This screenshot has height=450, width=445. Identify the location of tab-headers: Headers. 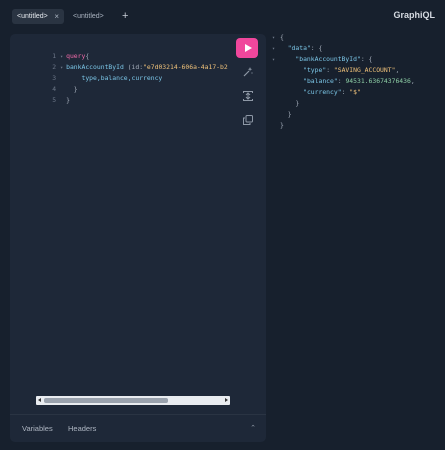
(82, 428).